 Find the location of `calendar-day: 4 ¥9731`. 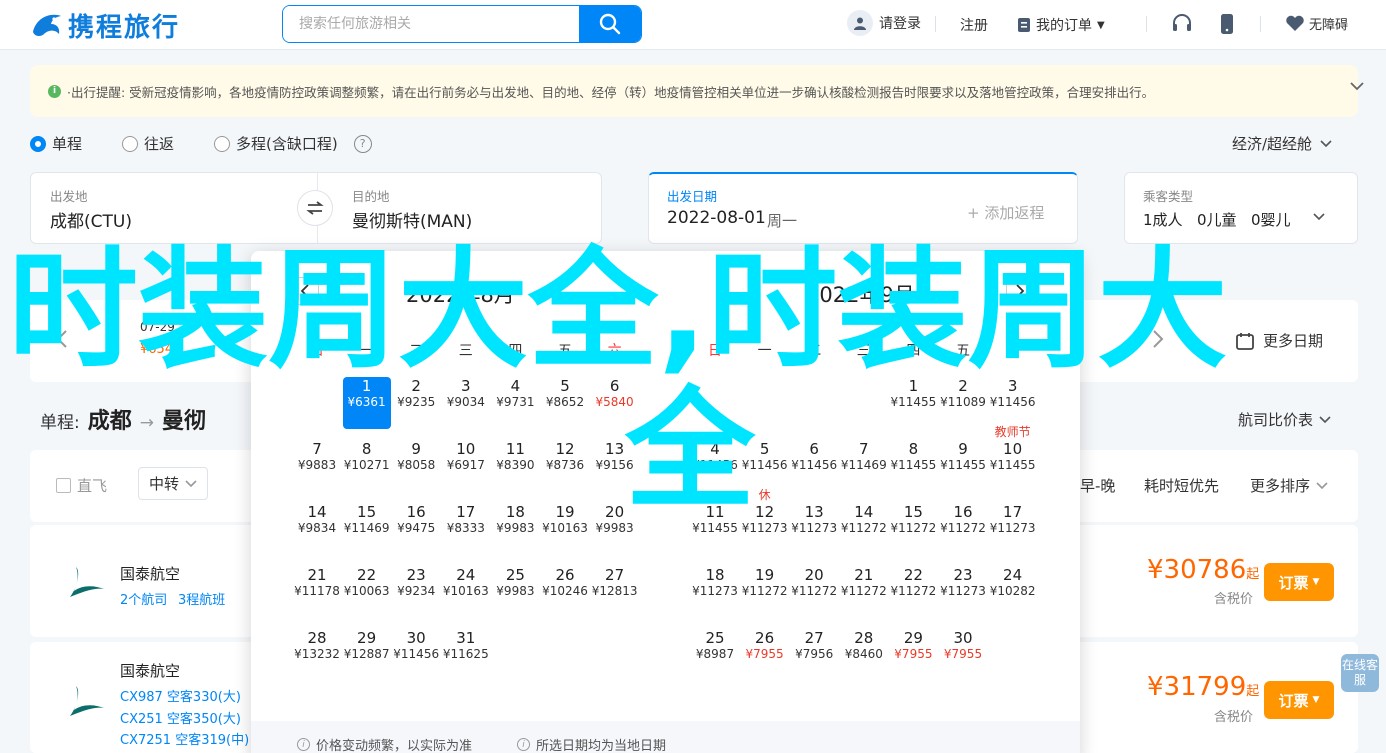

calendar-day: 4 ¥9731 is located at coordinates (515, 403).